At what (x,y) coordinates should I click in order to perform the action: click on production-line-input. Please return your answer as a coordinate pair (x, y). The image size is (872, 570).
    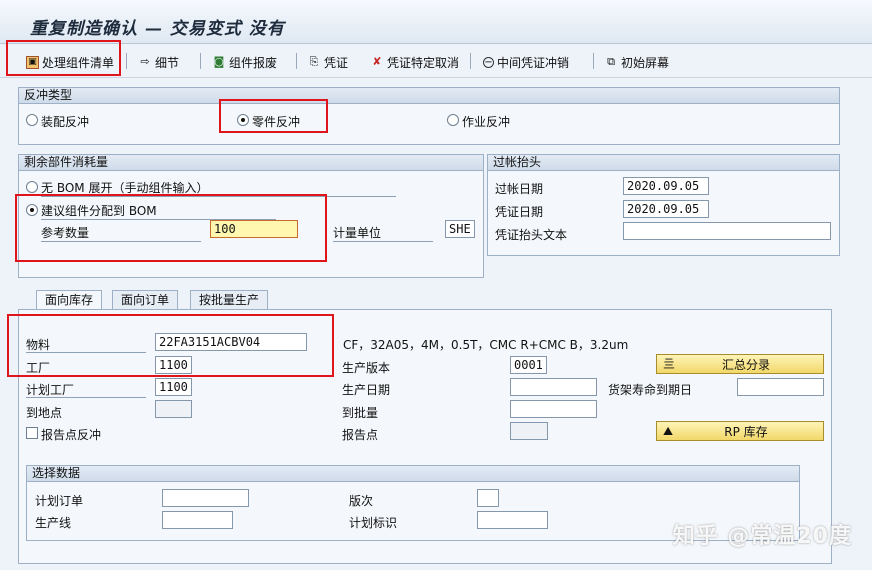
    Looking at the image, I should click on (197, 520).